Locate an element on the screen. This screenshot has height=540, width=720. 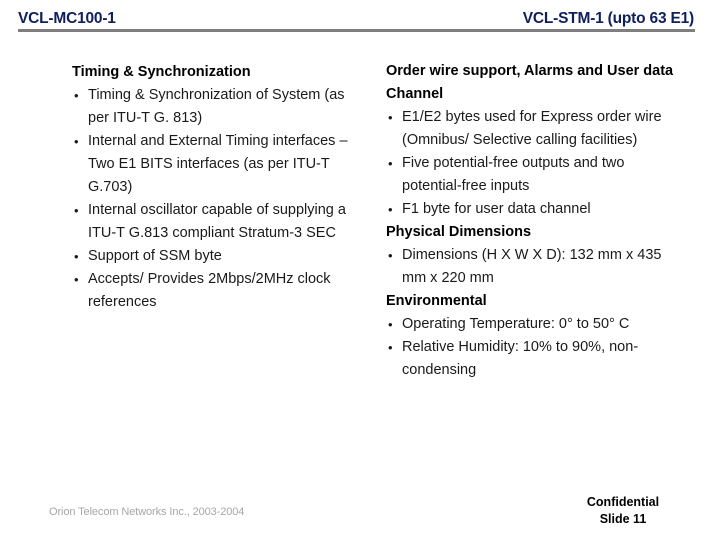
list-item: • Operating Temperature: 0° to 50° C is located at coordinates (536, 324).